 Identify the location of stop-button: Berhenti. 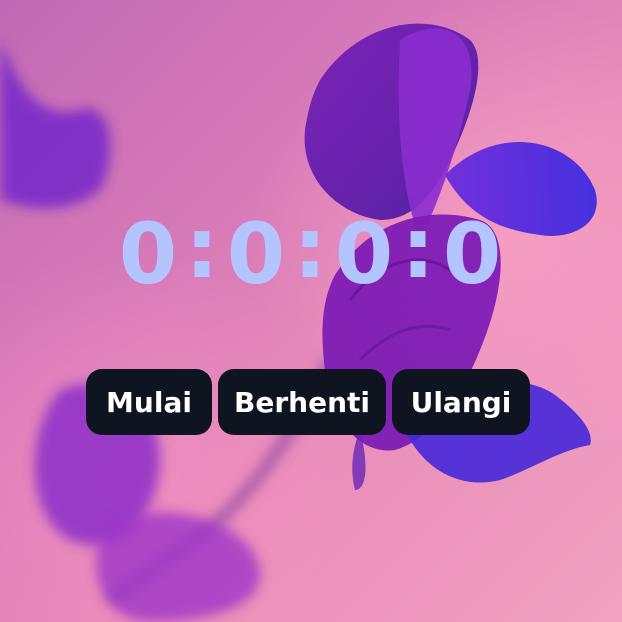
(302, 402).